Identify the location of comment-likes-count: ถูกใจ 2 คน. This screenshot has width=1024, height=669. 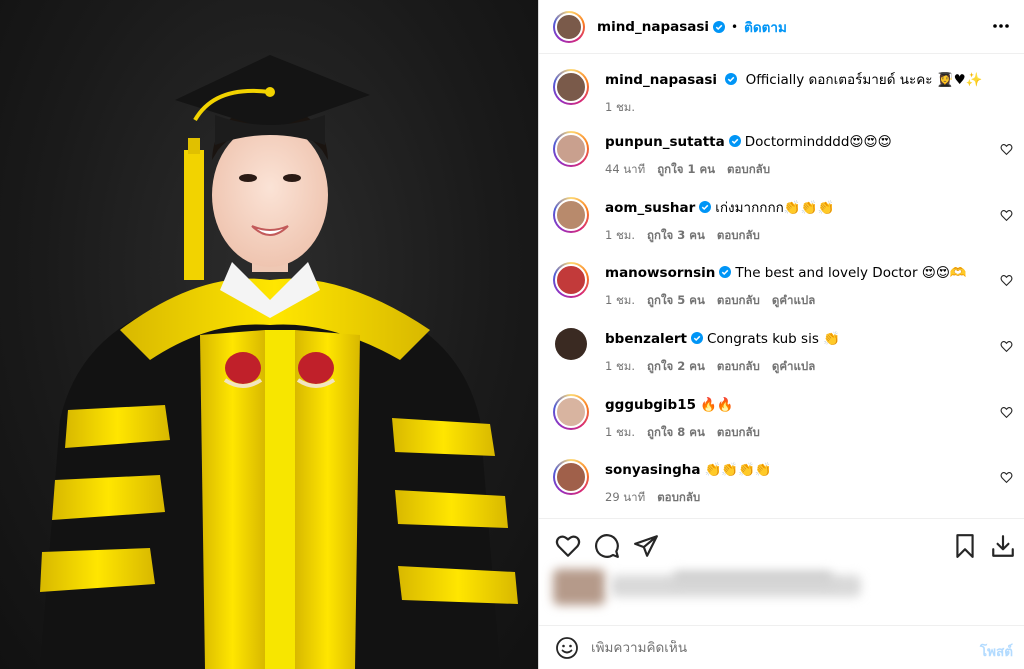
(676, 366).